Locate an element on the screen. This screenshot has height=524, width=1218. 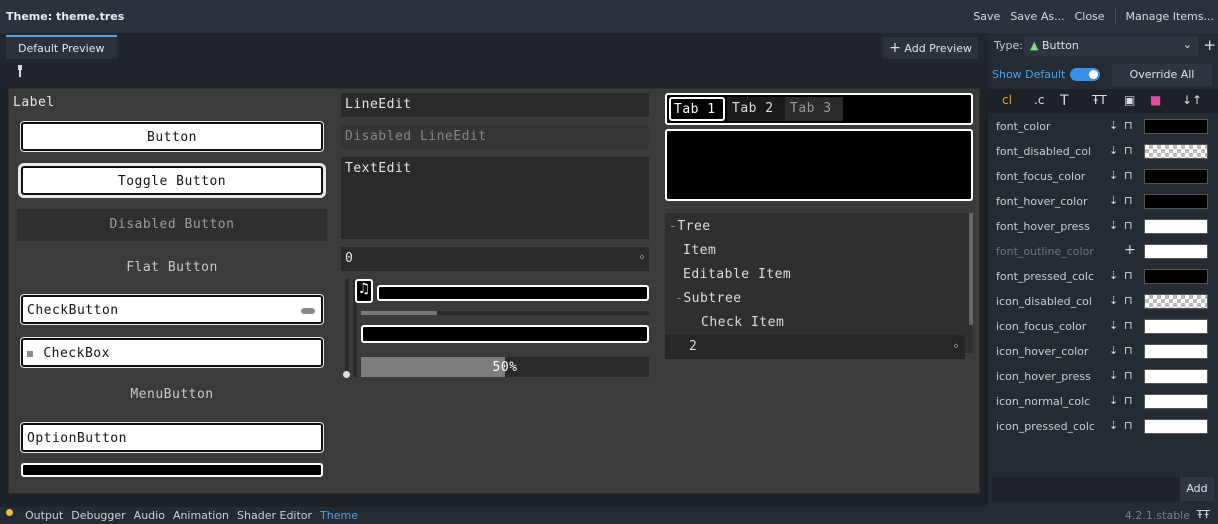
filter-type-icon: ↓↑ is located at coordinates (1192, 100).